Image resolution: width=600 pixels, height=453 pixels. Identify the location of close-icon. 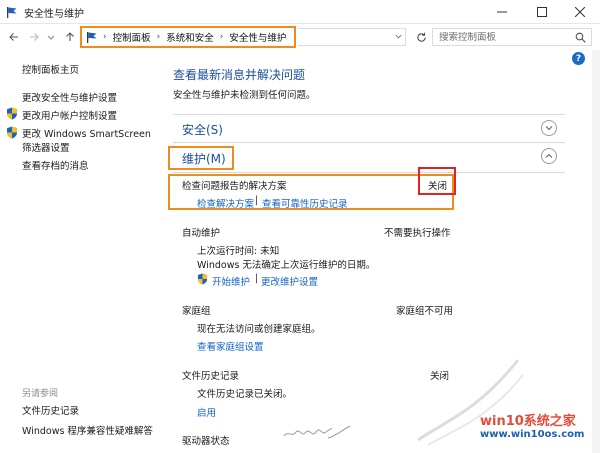
(580, 12).